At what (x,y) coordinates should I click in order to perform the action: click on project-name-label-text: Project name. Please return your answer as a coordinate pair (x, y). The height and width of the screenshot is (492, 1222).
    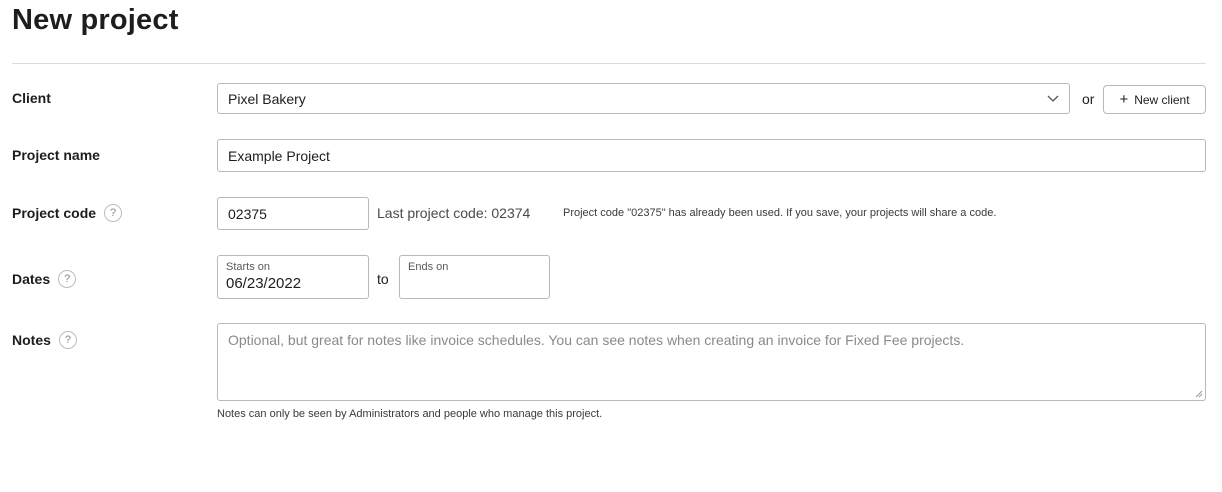
    Looking at the image, I should click on (56, 155).